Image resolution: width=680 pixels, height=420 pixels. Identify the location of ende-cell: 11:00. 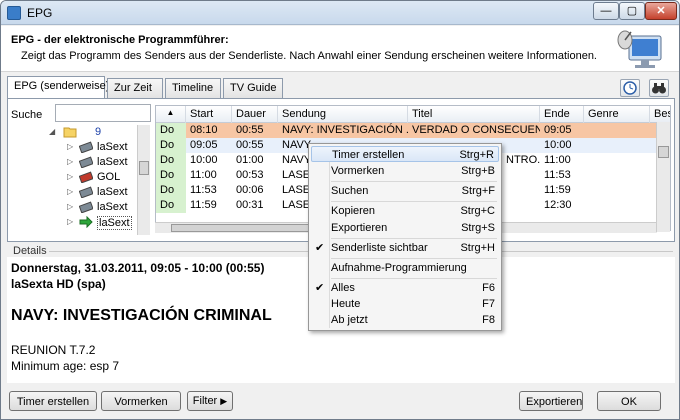
(557, 160).